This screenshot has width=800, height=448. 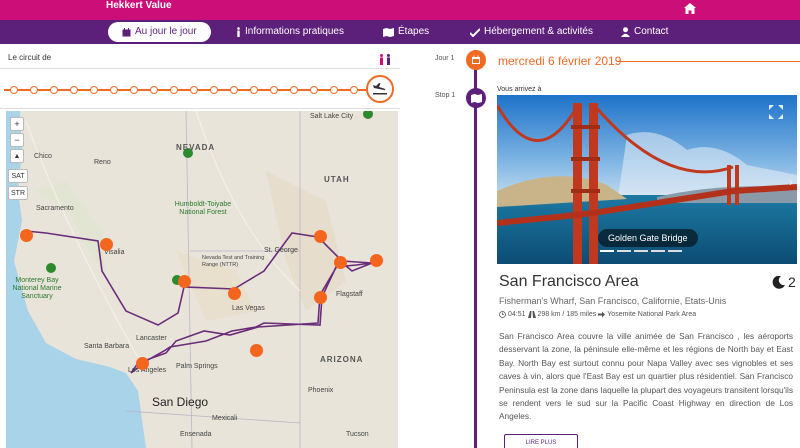 I want to click on map-label-arizona: ARIZONA, so click(x=342, y=359).